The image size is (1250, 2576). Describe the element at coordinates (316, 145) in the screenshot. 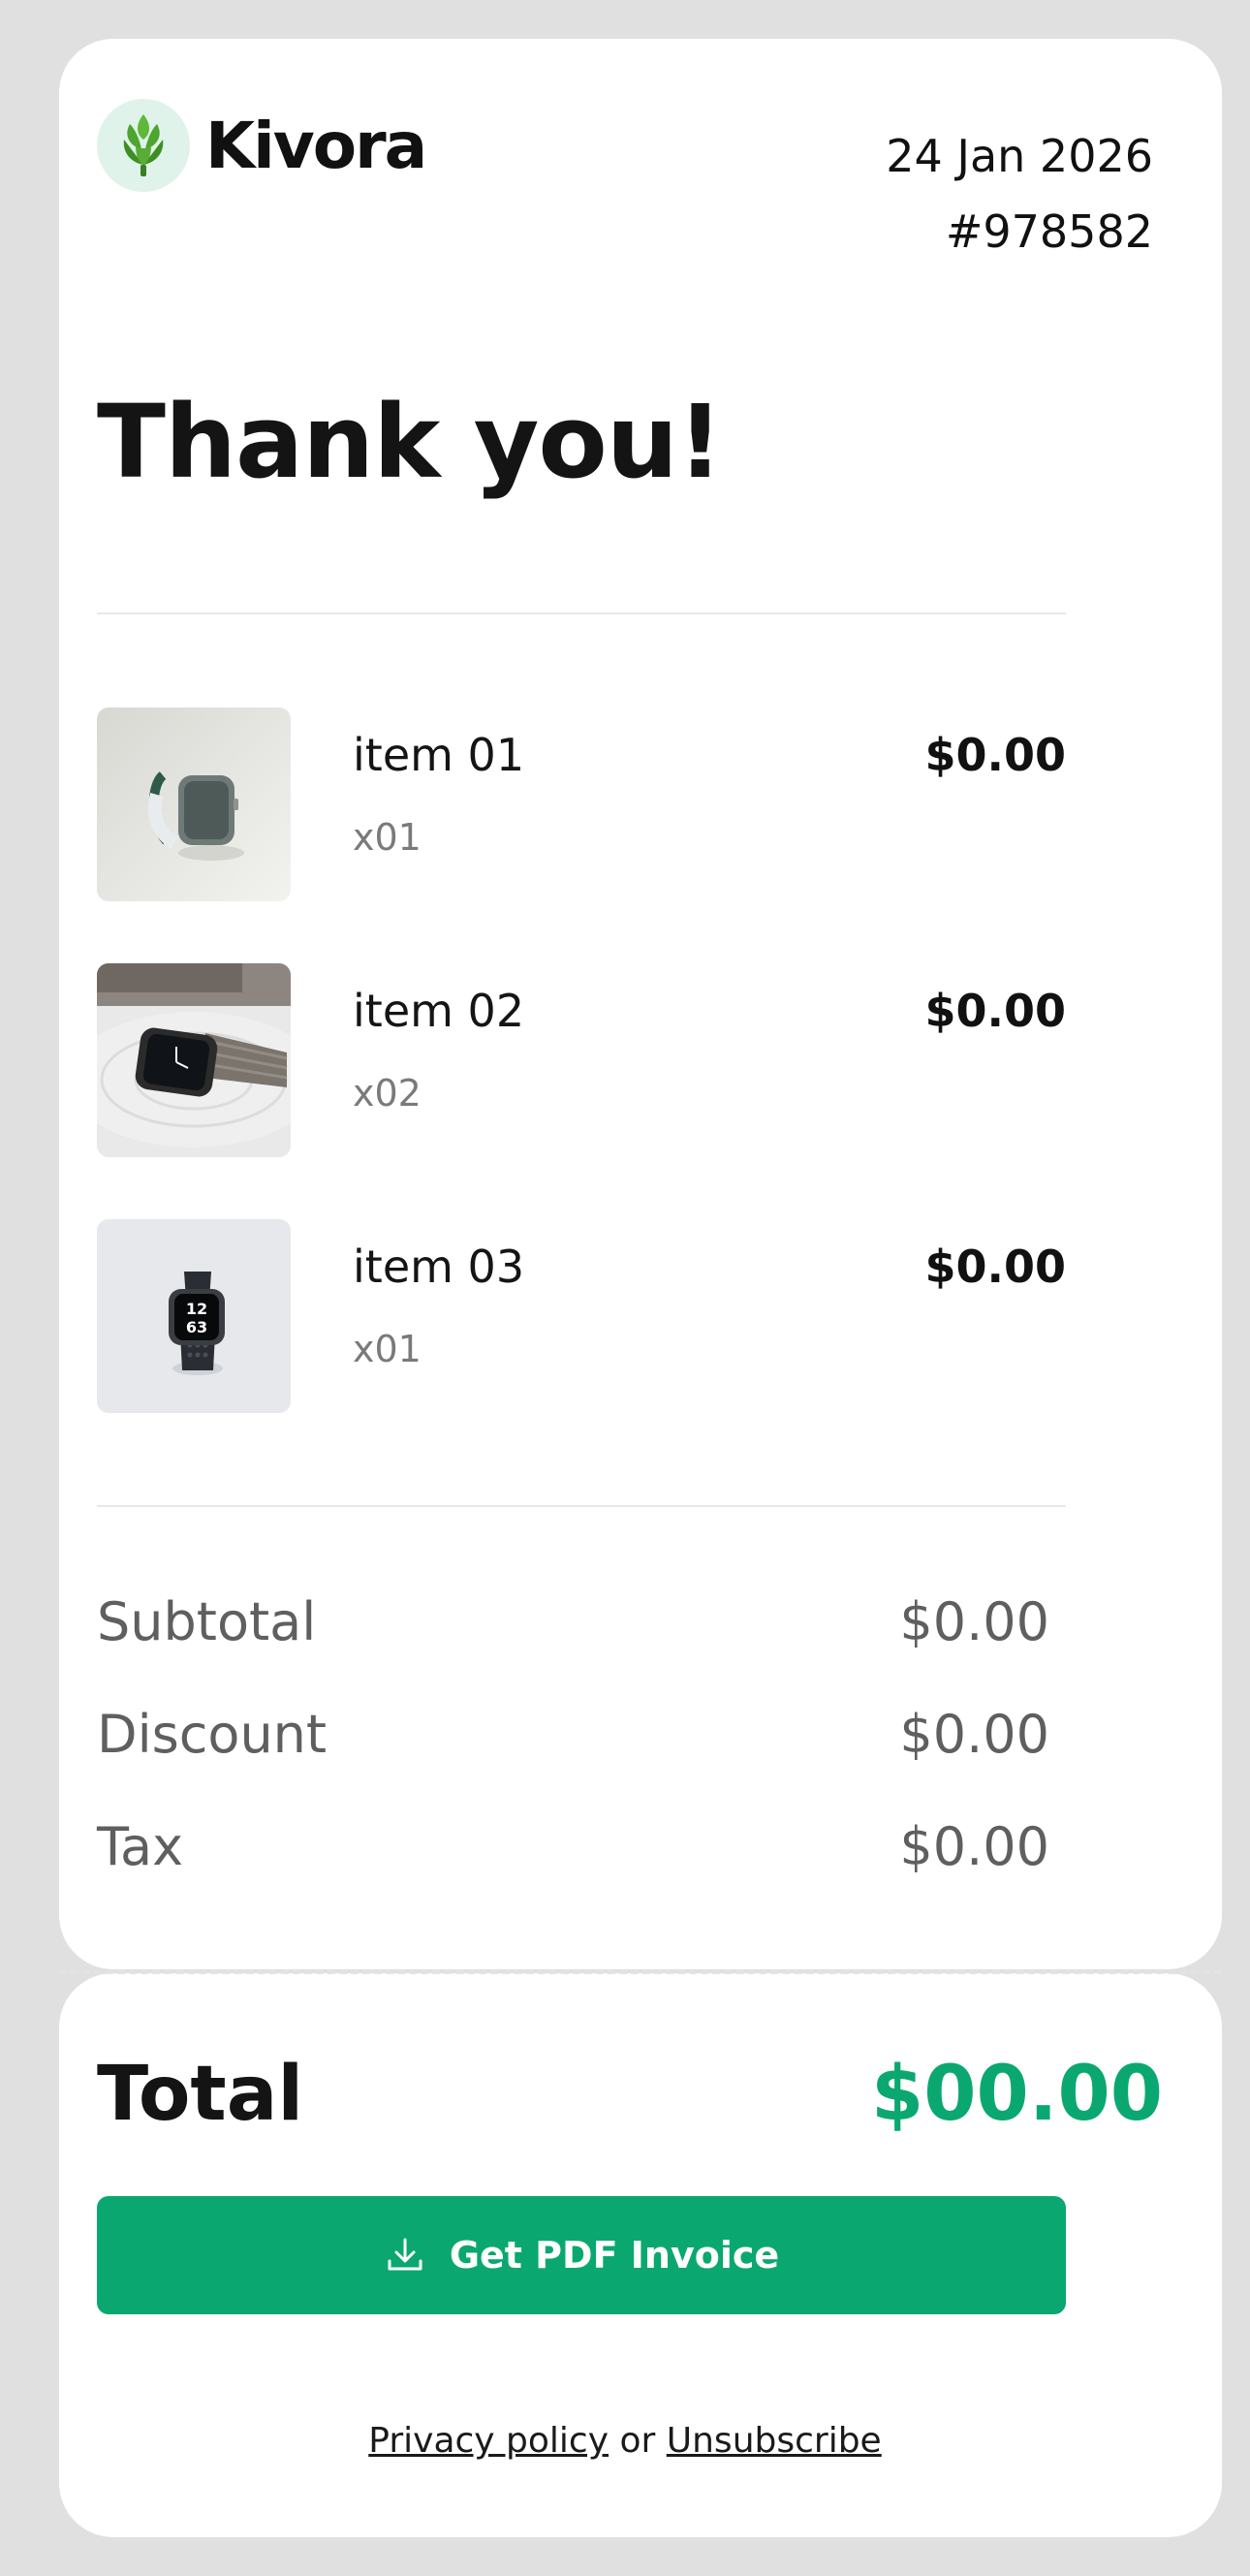

I see `brand-name: Kivora` at that location.